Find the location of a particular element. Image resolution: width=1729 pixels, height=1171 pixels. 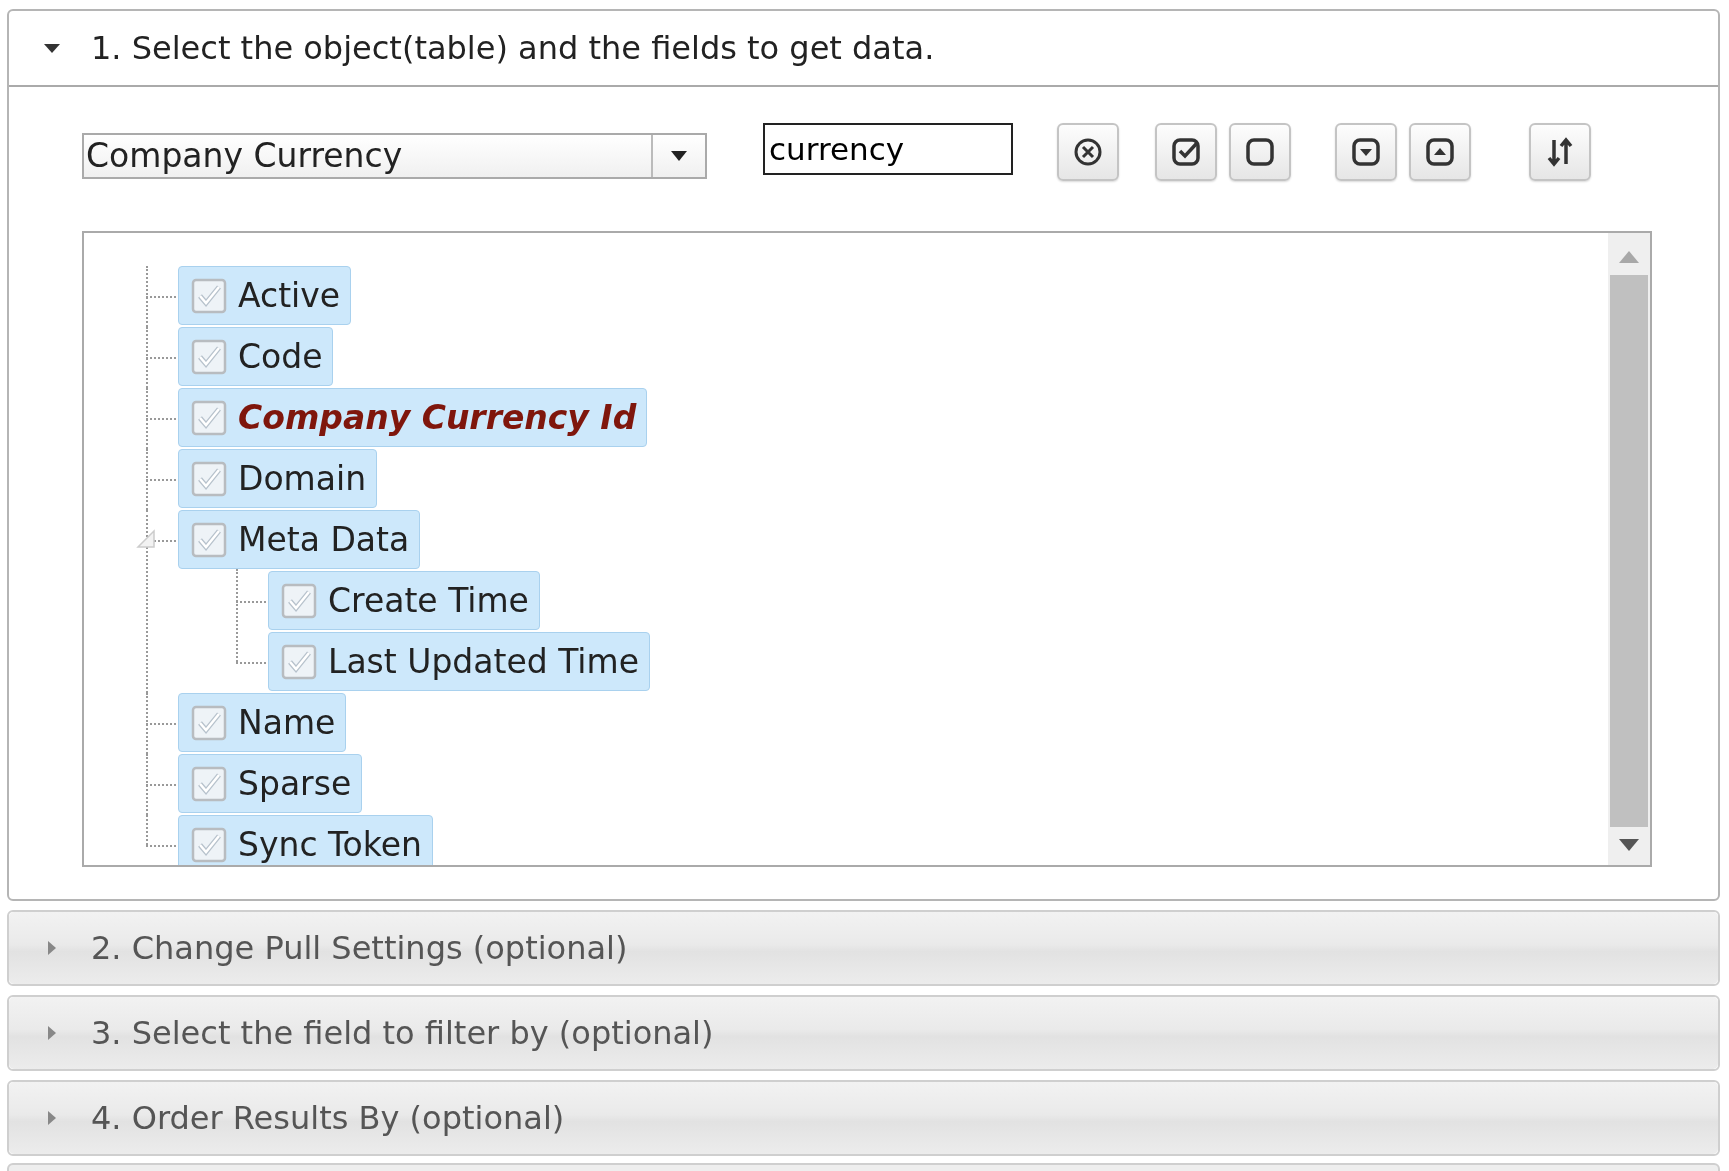

empty-square-button is located at coordinates (1260, 152).